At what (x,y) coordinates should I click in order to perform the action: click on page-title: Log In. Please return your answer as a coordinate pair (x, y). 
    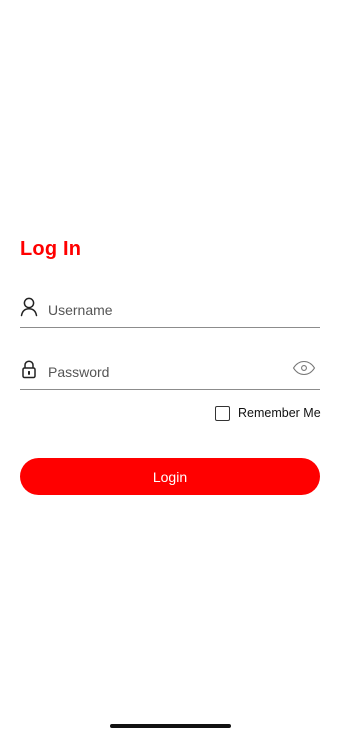
    Looking at the image, I should click on (51, 249).